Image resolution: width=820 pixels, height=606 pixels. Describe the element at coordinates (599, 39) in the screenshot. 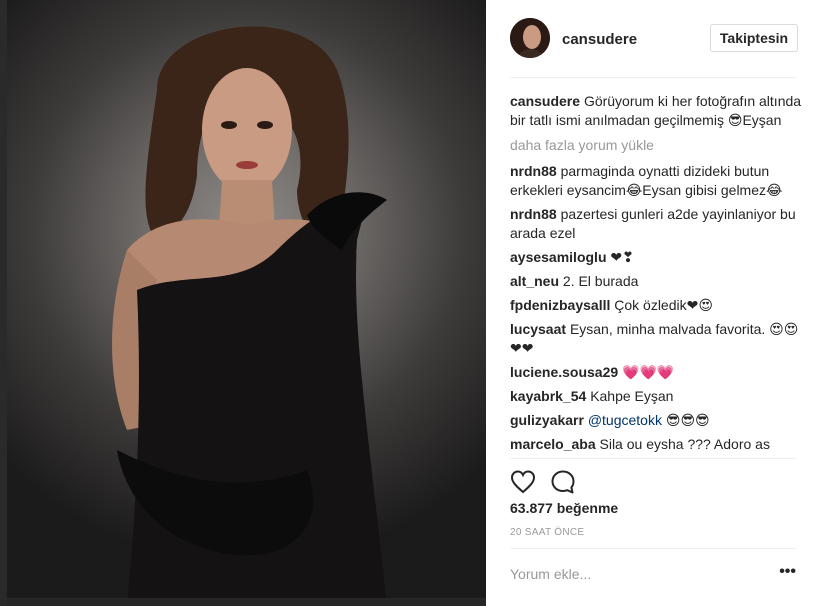

I see `post-username: cansudere` at that location.